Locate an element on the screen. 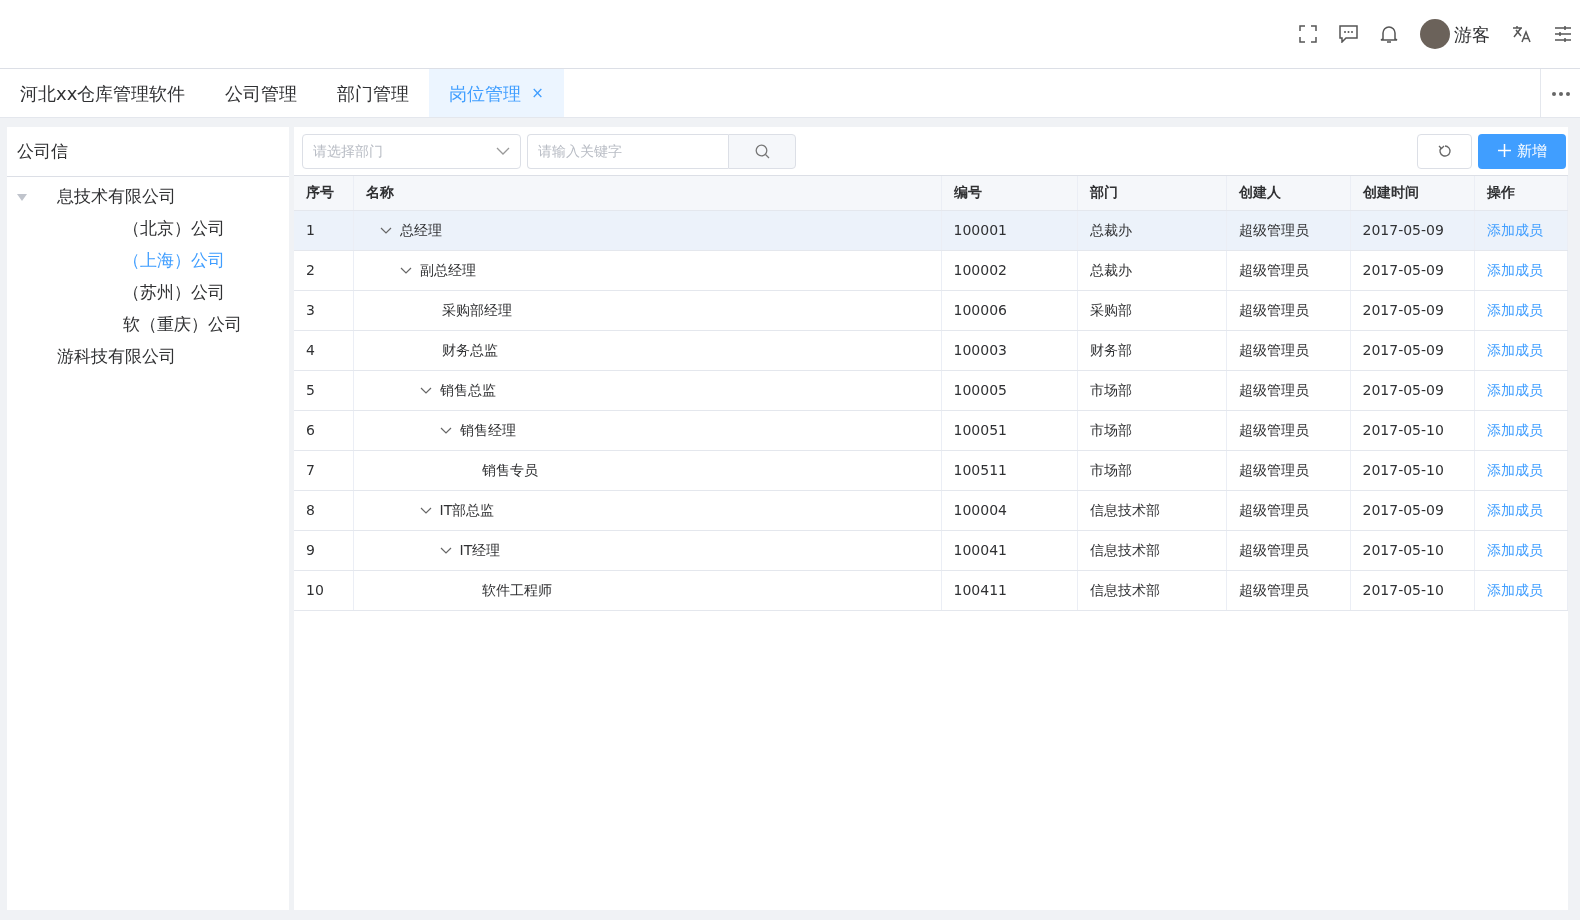 This screenshot has width=1580, height=920. table-cell: 6 is located at coordinates (323, 430).